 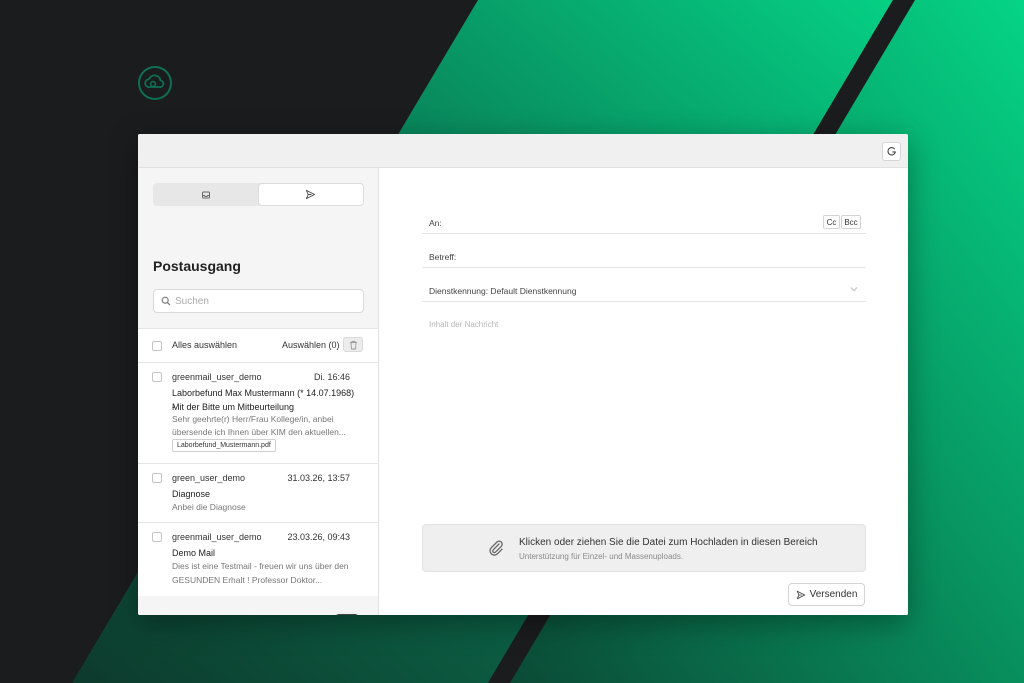 I want to click on subject-label: Betreff:, so click(x=443, y=257).